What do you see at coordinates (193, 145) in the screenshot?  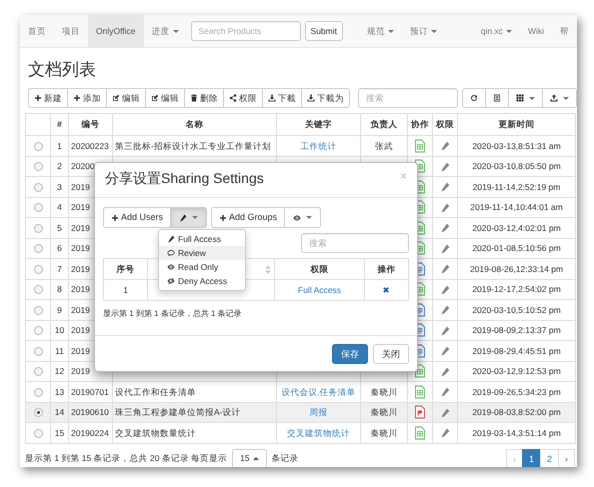 I see `table-cell: 第三批标-招标设计水工专业工作量计划` at bounding box center [193, 145].